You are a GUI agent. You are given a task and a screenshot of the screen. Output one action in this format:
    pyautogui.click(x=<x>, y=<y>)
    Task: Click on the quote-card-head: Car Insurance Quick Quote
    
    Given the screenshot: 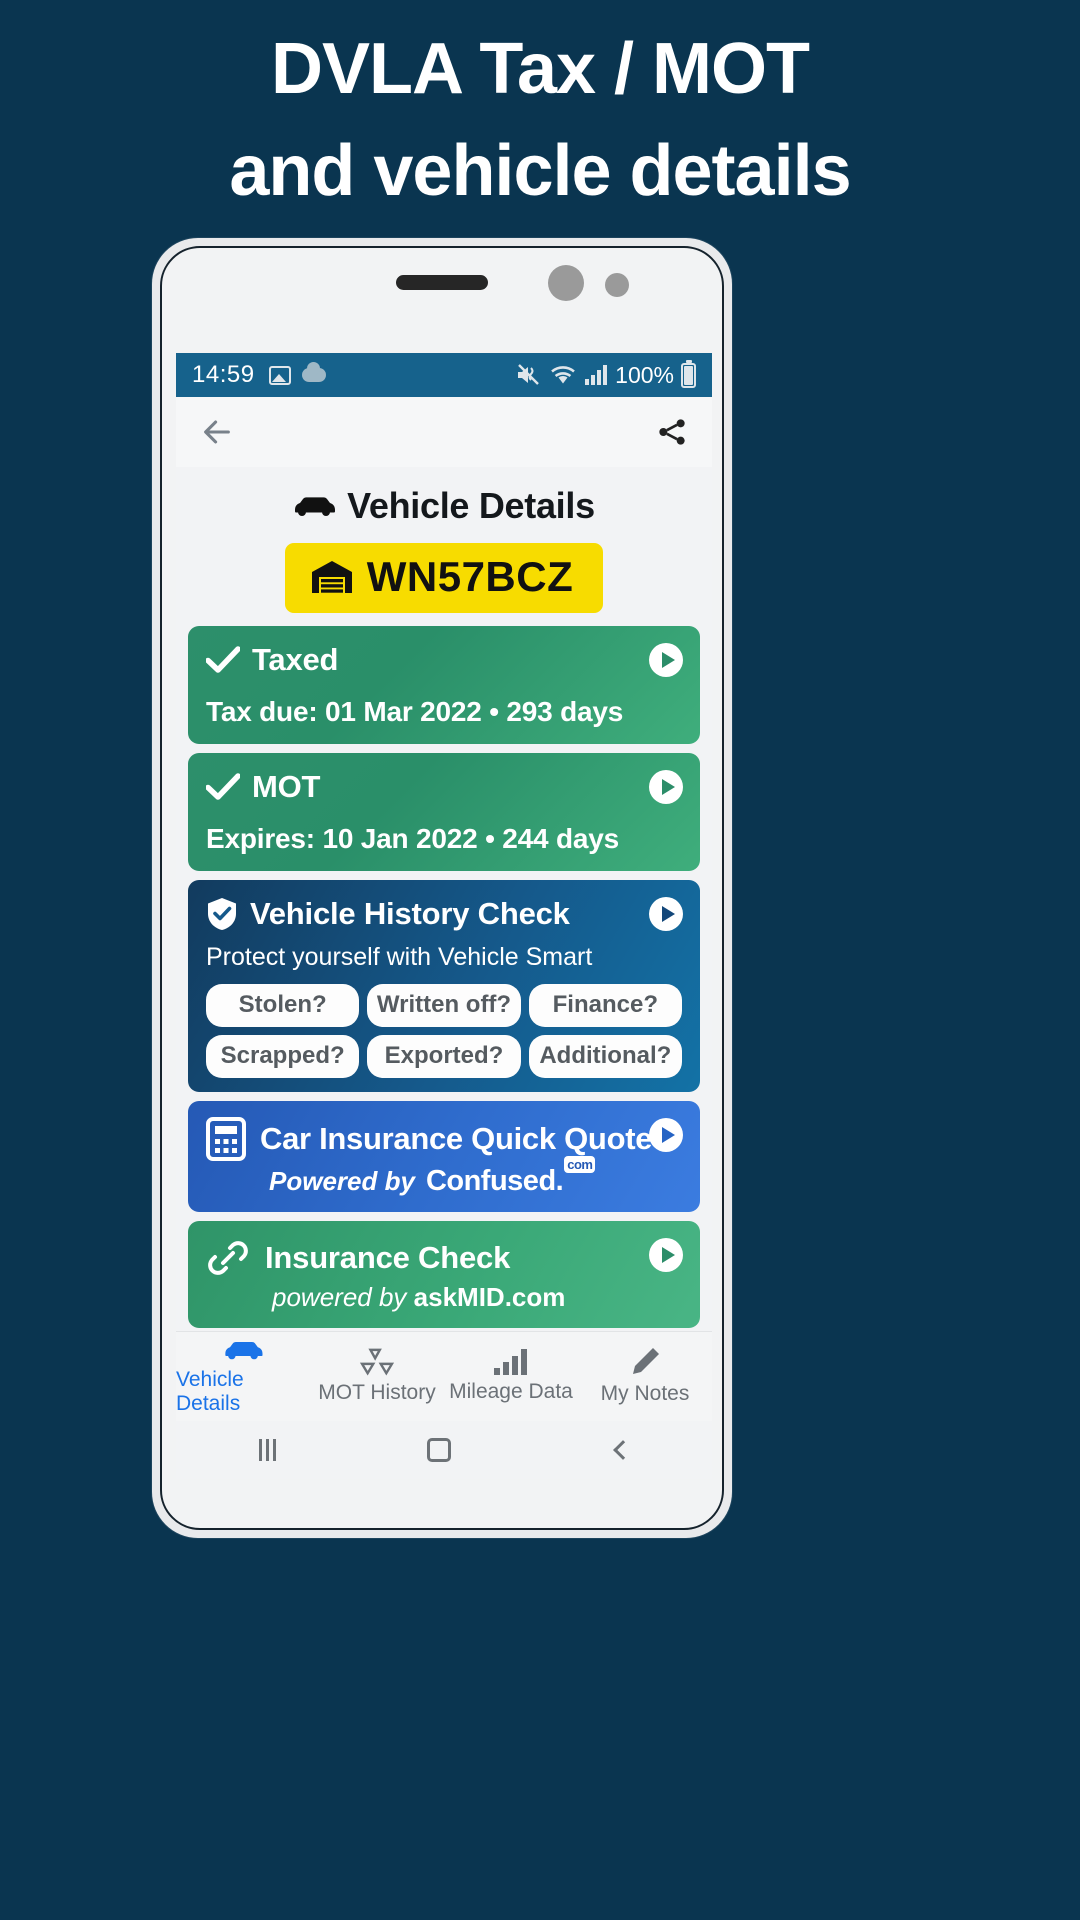 What is the action you would take?
    pyautogui.click(x=444, y=1139)
    